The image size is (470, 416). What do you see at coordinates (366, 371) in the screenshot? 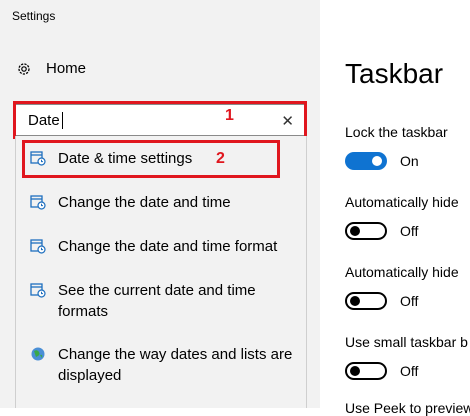
I see `small-buttons-toggle` at bounding box center [366, 371].